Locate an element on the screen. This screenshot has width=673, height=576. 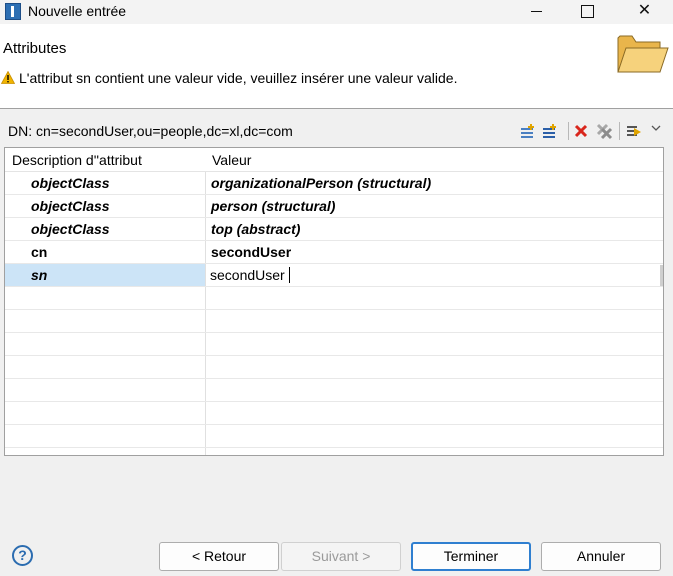
view-menu-icon is located at coordinates (656, 128).